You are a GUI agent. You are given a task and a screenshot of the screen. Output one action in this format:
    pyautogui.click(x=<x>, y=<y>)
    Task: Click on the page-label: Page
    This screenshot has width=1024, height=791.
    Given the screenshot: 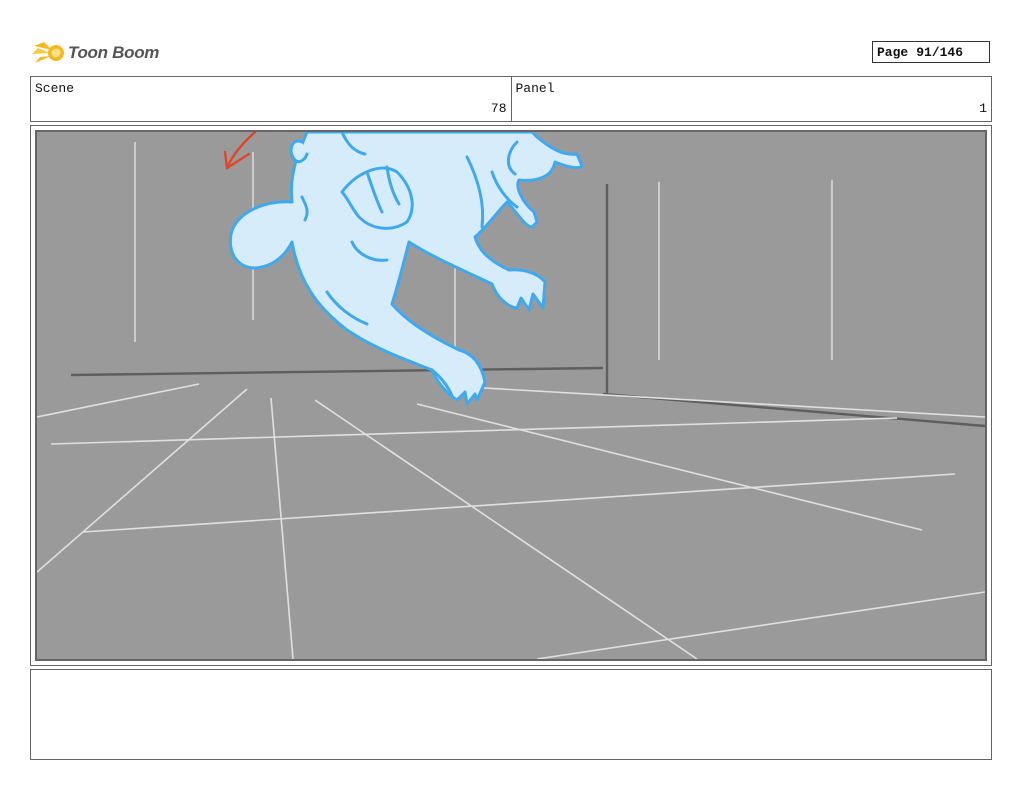 What is the action you would take?
    pyautogui.click(x=893, y=52)
    